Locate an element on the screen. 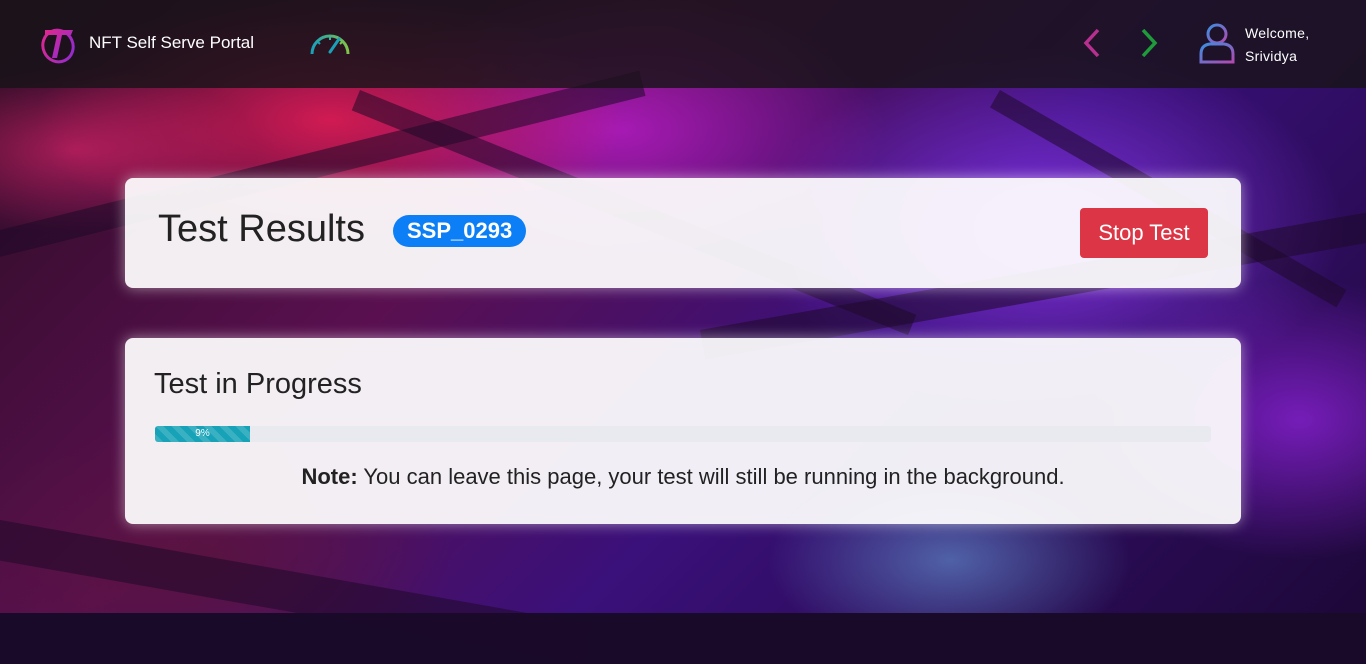 The image size is (1366, 664). stop-test-button: Stop Test is located at coordinates (1144, 233).